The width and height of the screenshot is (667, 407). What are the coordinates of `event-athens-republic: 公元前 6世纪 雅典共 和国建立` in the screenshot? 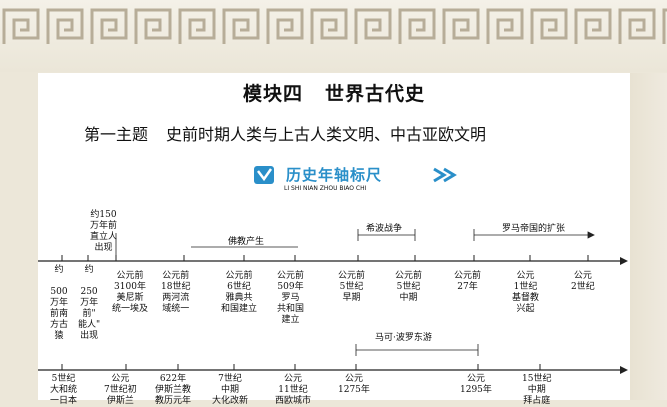 It's located at (239, 292).